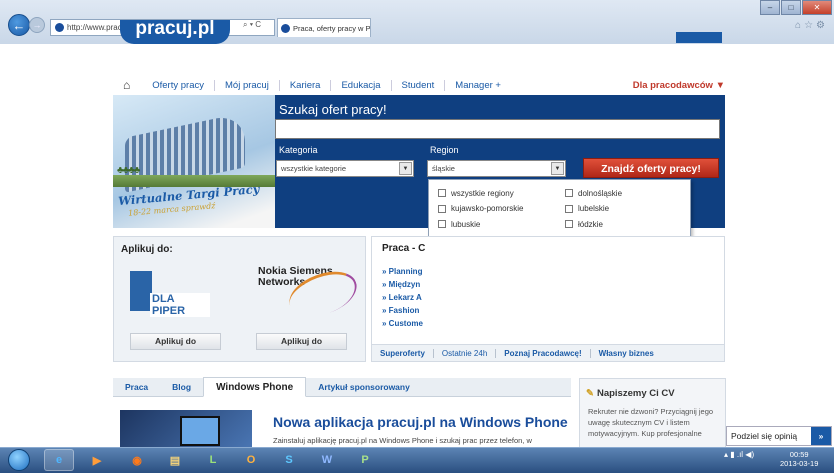 The image size is (834, 473). Describe the element at coordinates (443, 168) in the screenshot. I see `region-select-value: śląskie` at that location.